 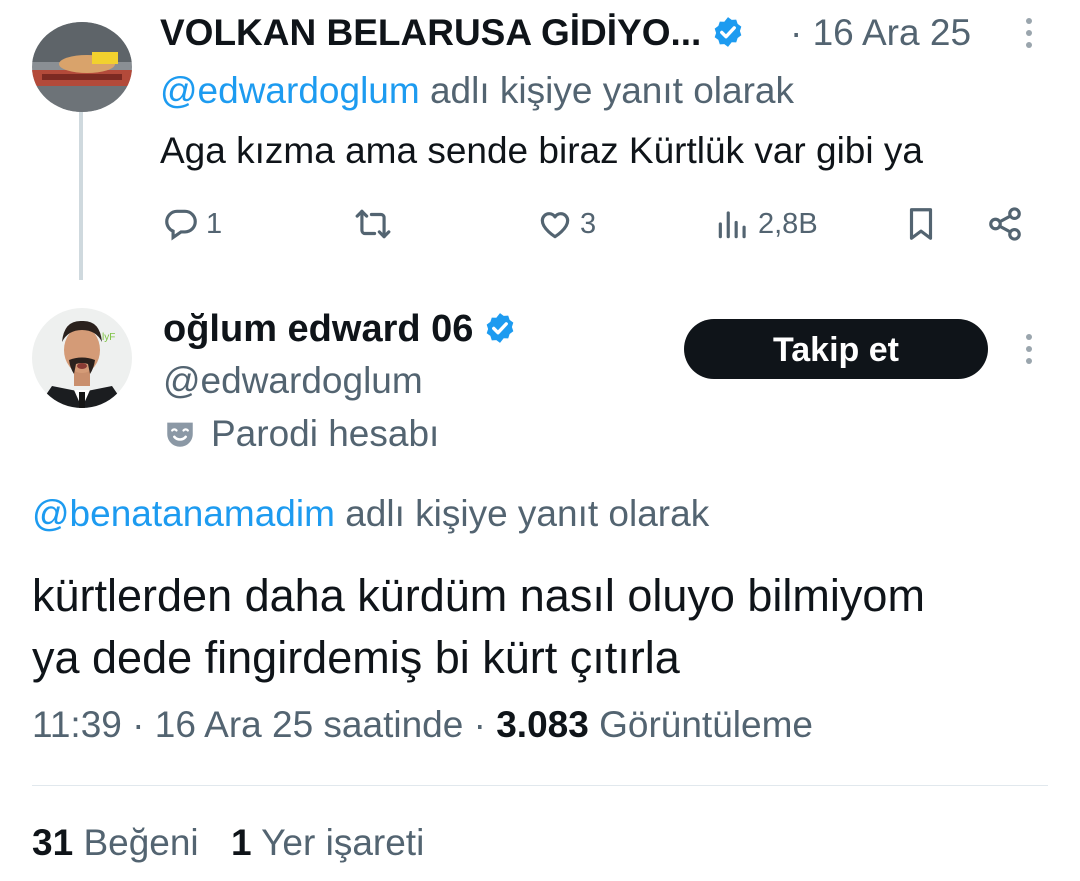 I want to click on share-button, so click(x=1005, y=224).